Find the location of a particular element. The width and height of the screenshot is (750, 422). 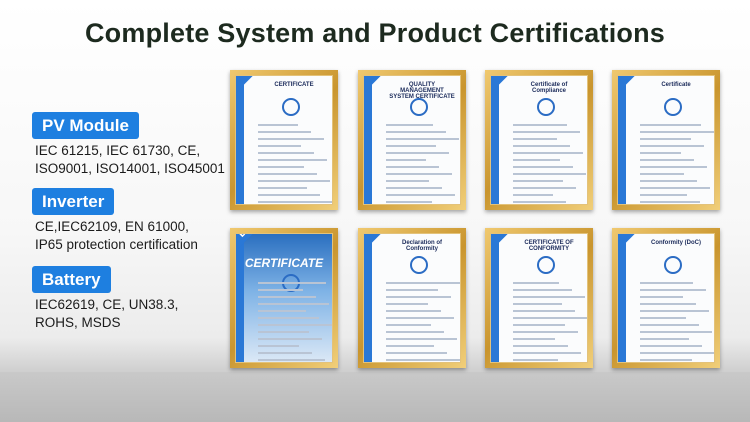

certificate-csa-2: CSACertificate of Compliance is located at coordinates (539, 140).